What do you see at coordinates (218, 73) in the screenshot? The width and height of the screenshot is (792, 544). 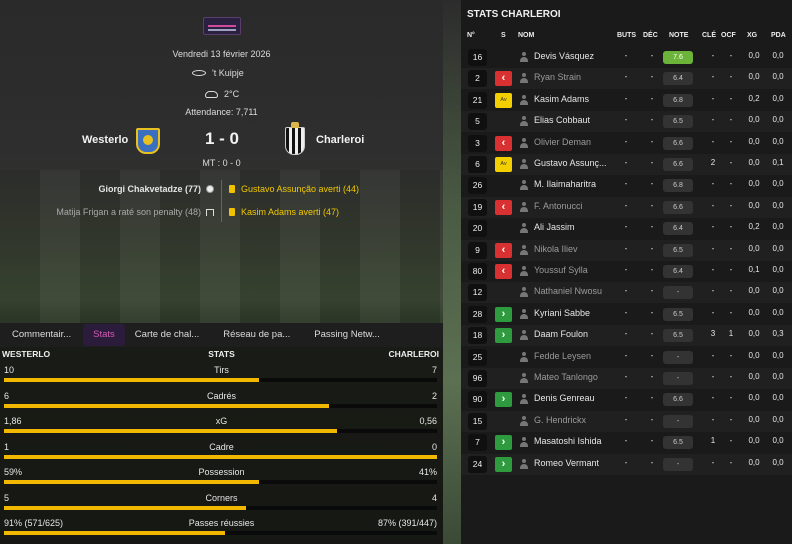 I see `venue-row: 't Kuipje` at bounding box center [218, 73].